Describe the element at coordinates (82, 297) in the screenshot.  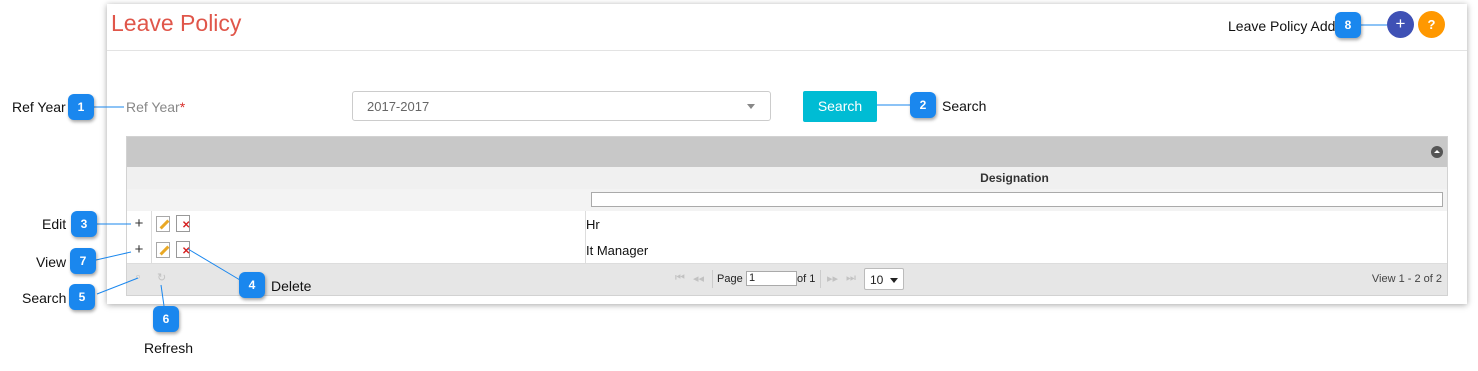
I see `callout-badge-5: 5` at that location.